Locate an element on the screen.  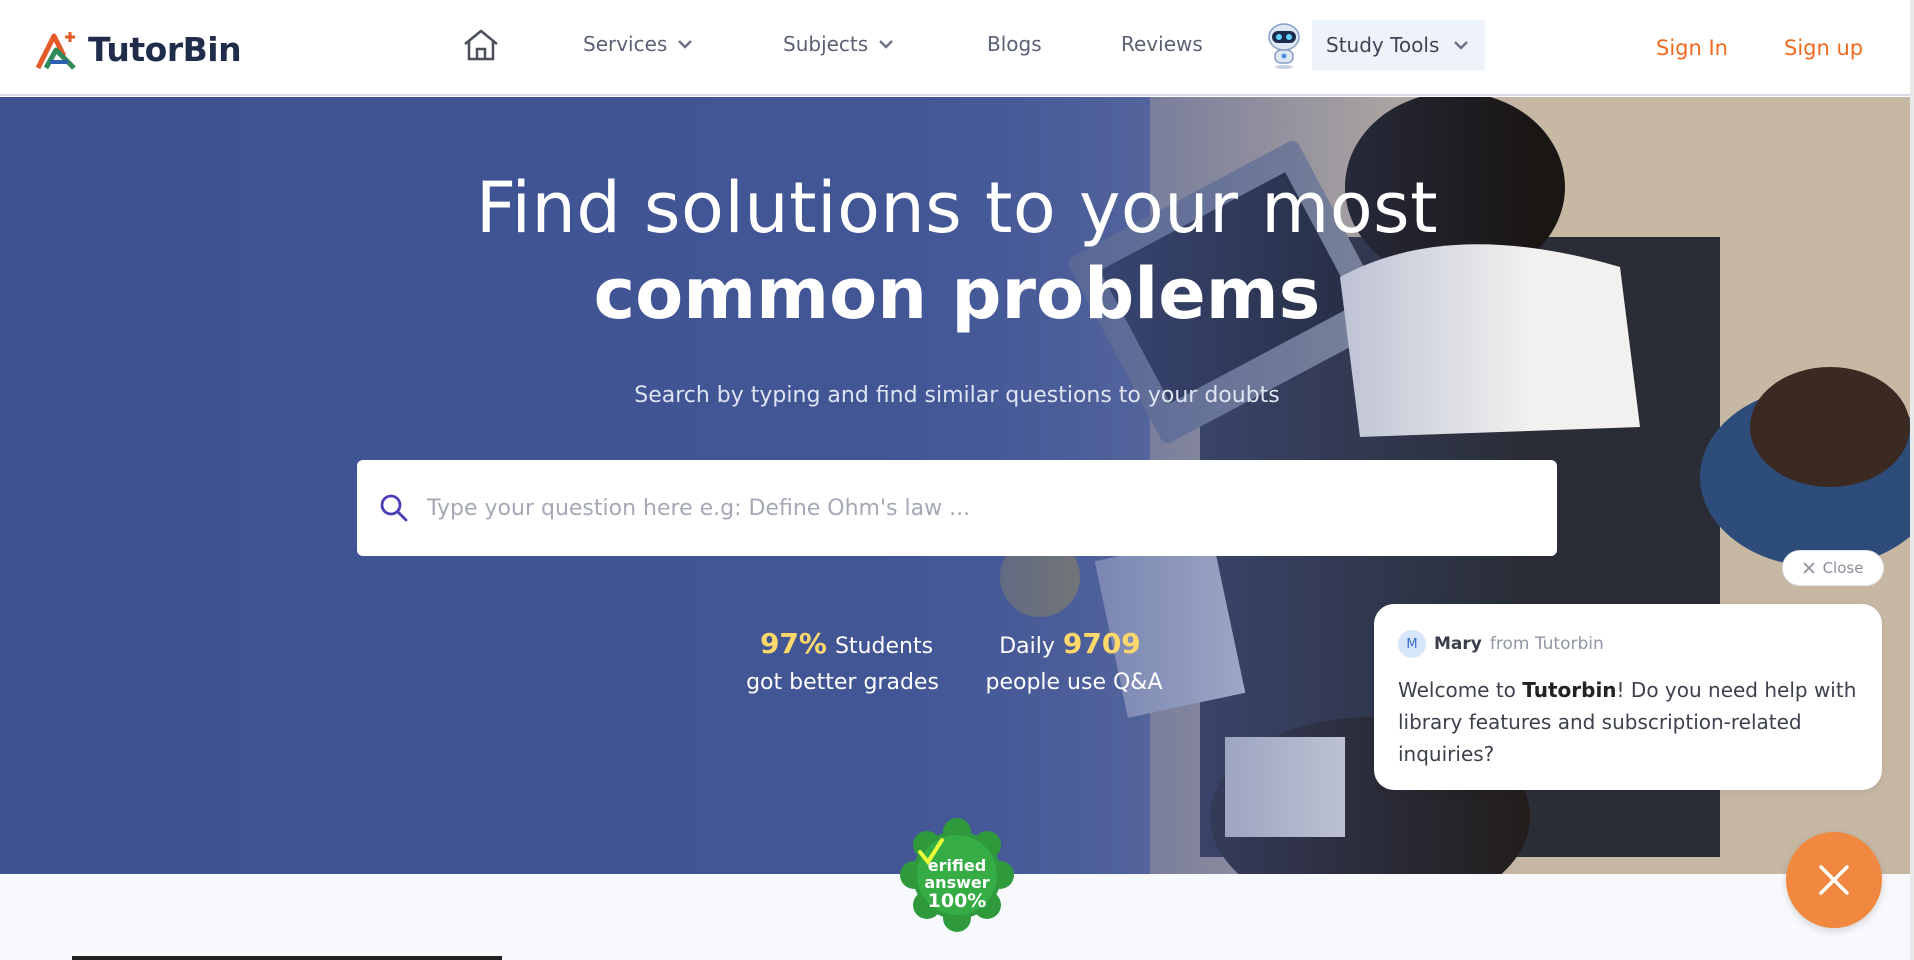
brand-name: TutorBin is located at coordinates (165, 49).